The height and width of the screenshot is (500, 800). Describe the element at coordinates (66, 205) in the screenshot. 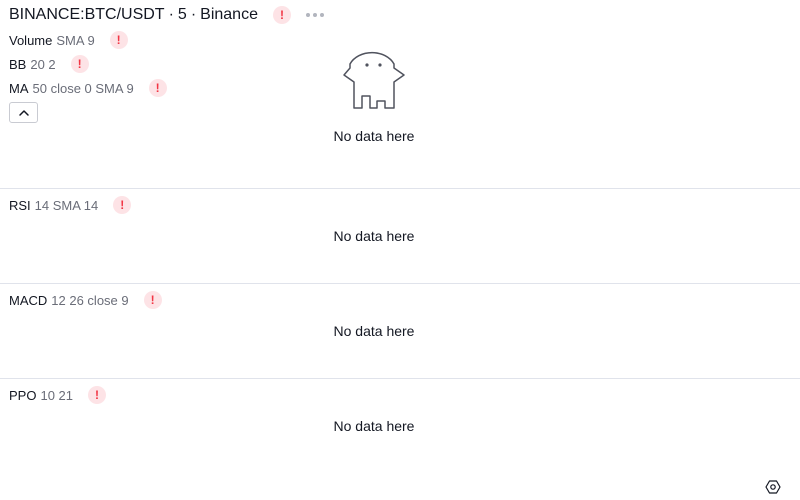

I see `indicator-params: 14 SMA 14` at that location.